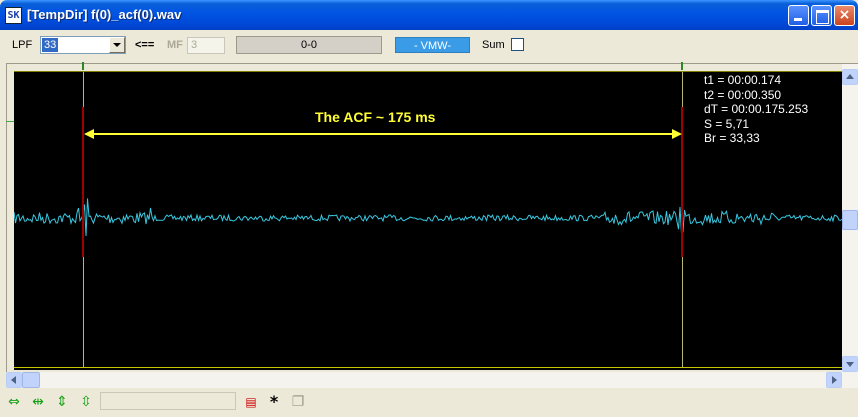  I want to click on t1-readout: t1 = 00:00.174, so click(743, 80).